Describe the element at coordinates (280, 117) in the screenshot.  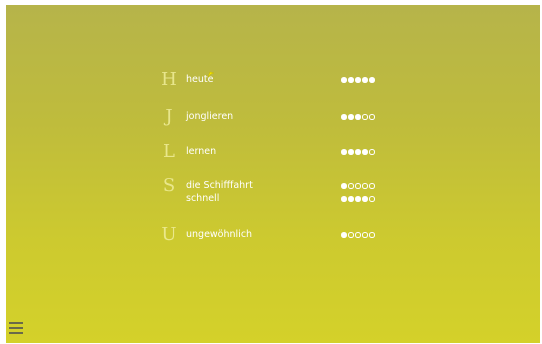
I see `word-row: jonglieren` at that location.